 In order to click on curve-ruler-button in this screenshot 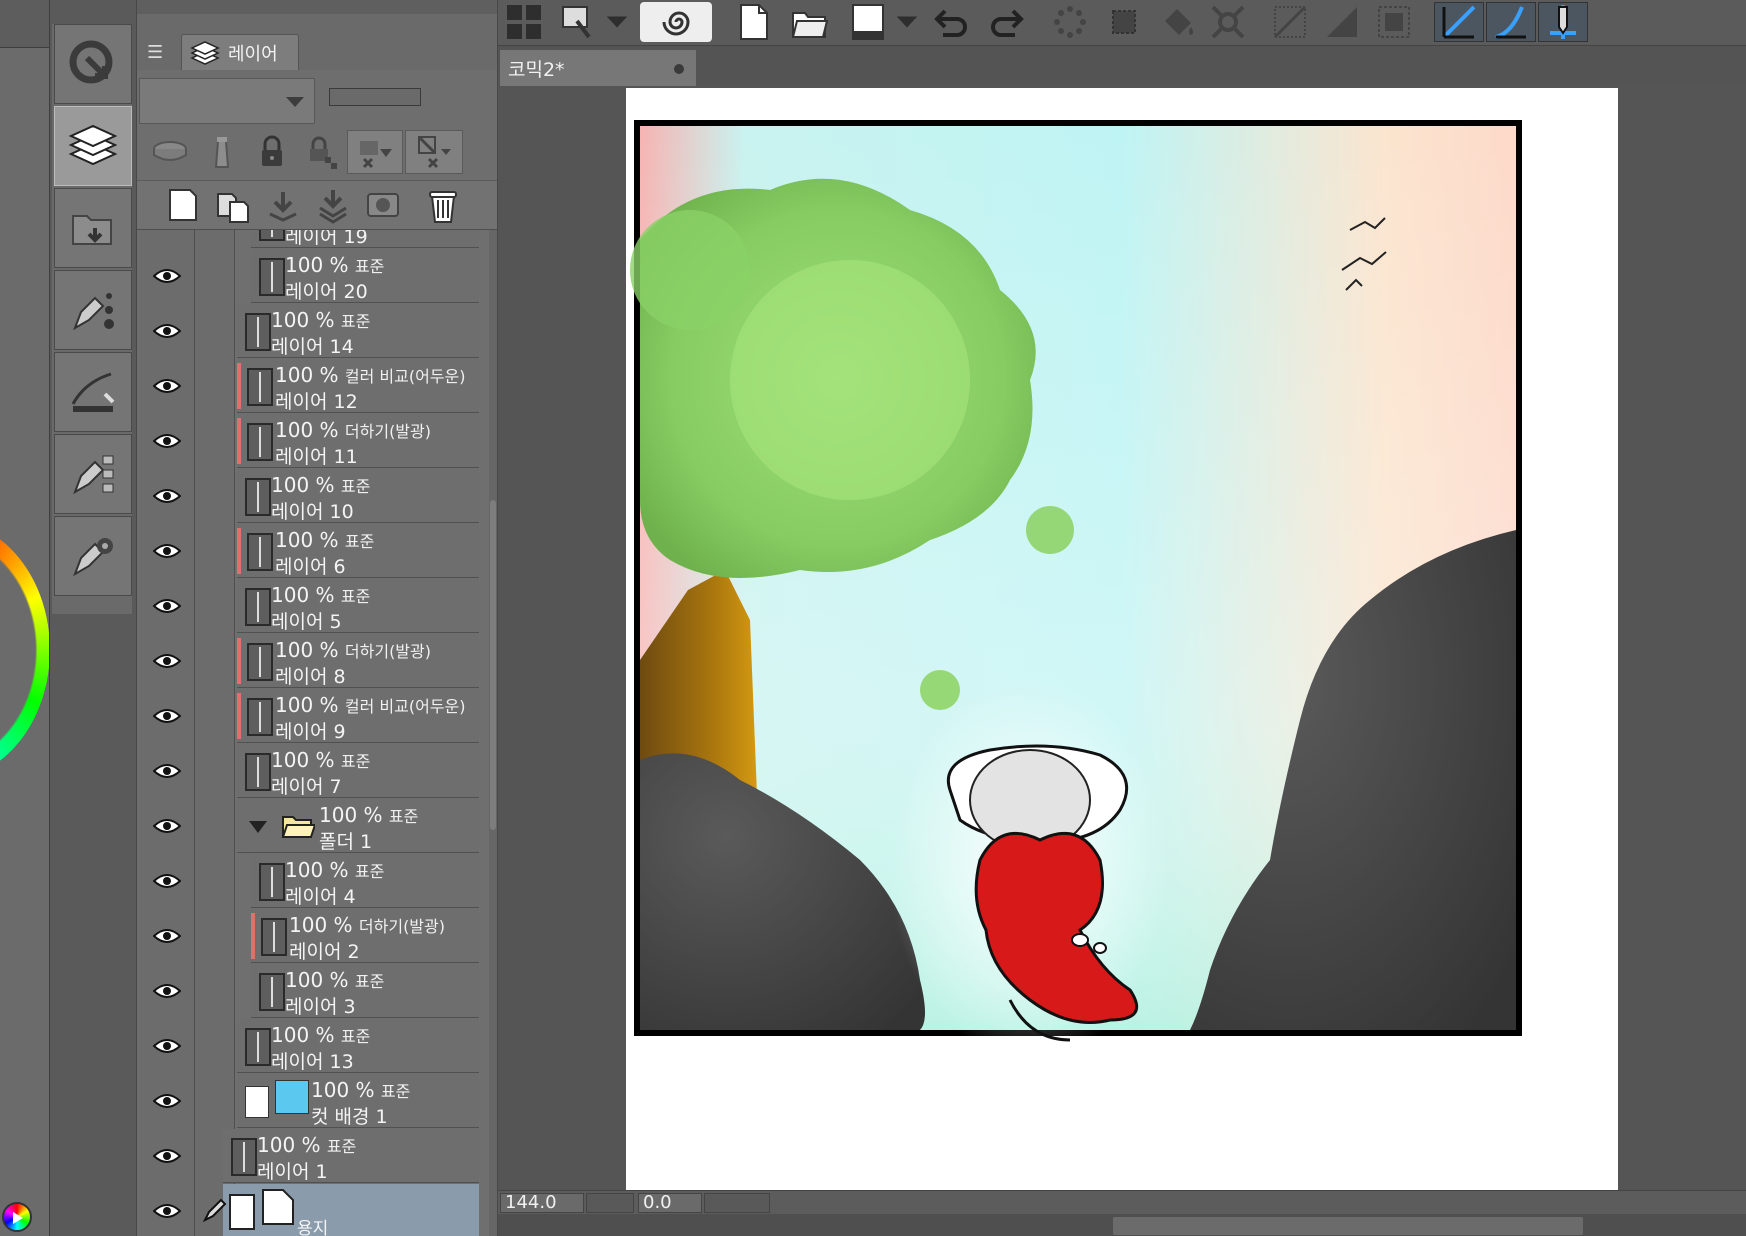, I will do `click(1511, 22)`.